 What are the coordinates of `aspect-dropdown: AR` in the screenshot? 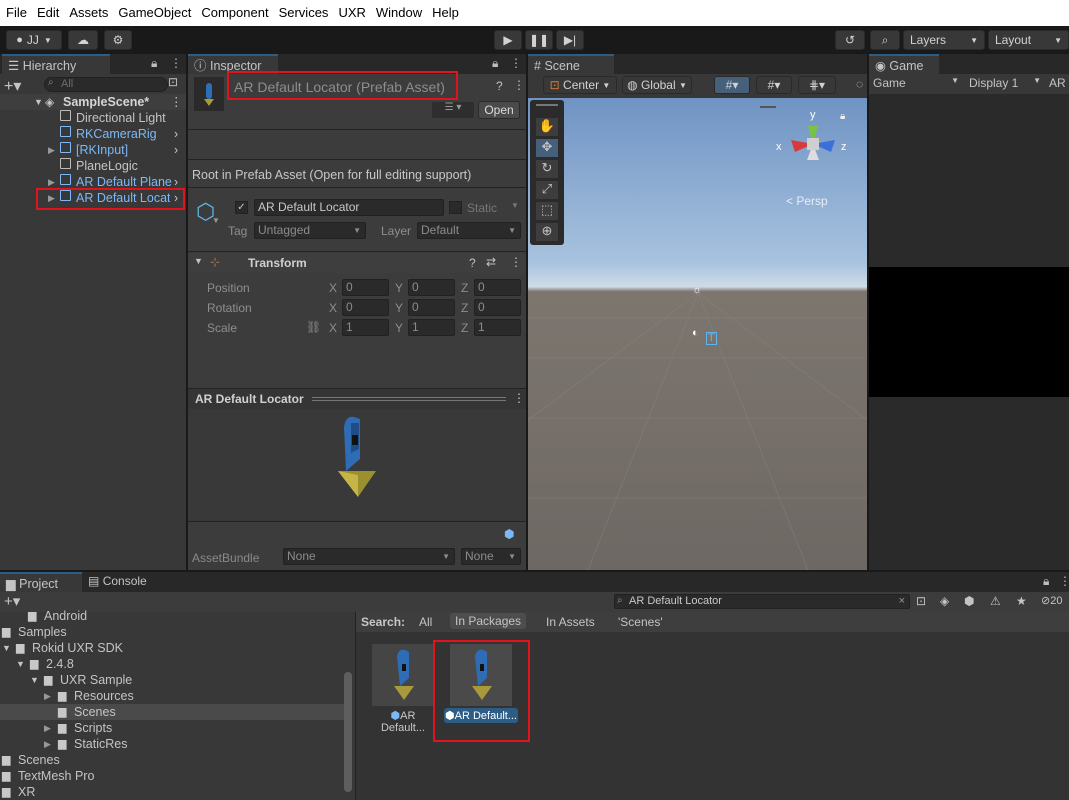 It's located at (1057, 83).